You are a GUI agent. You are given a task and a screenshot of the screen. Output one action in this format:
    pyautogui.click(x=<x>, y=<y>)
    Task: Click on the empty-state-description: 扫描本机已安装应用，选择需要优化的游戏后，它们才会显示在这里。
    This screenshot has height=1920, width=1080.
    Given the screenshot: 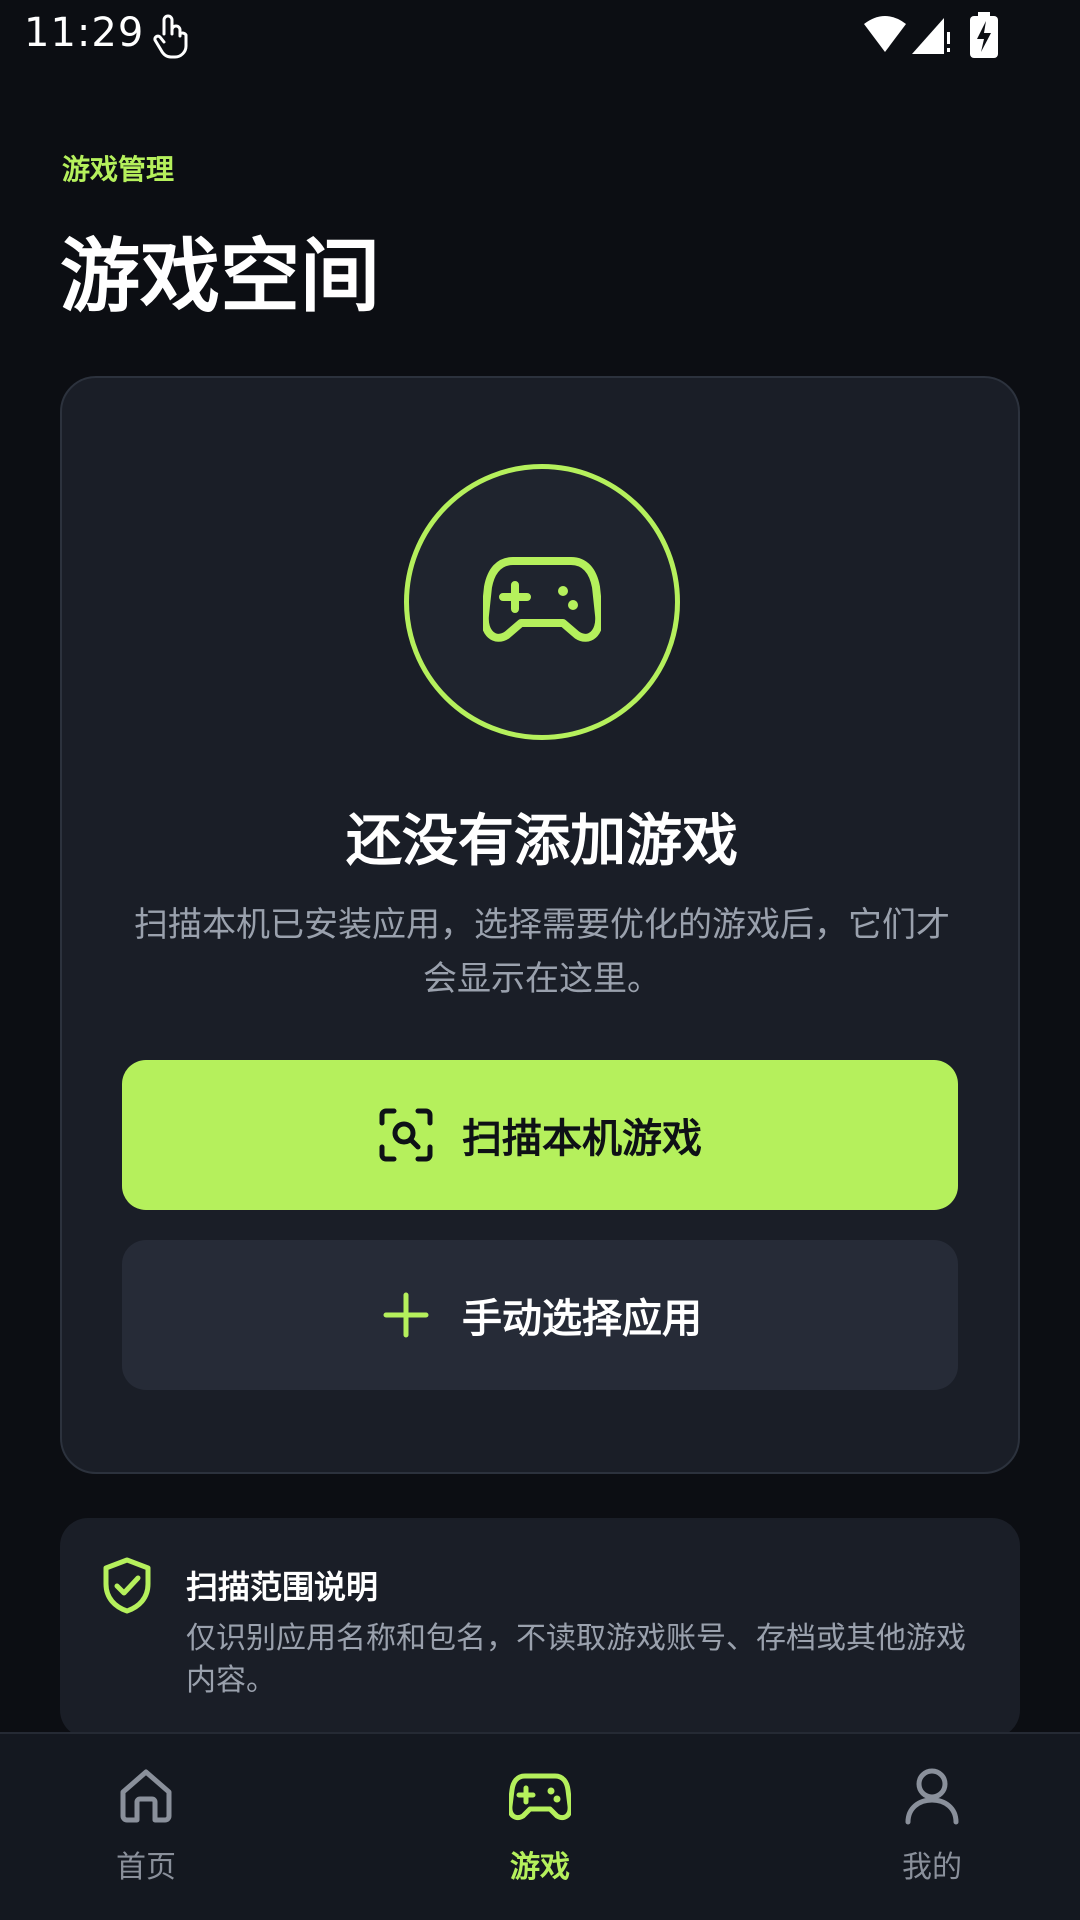 What is the action you would take?
    pyautogui.click(x=542, y=952)
    